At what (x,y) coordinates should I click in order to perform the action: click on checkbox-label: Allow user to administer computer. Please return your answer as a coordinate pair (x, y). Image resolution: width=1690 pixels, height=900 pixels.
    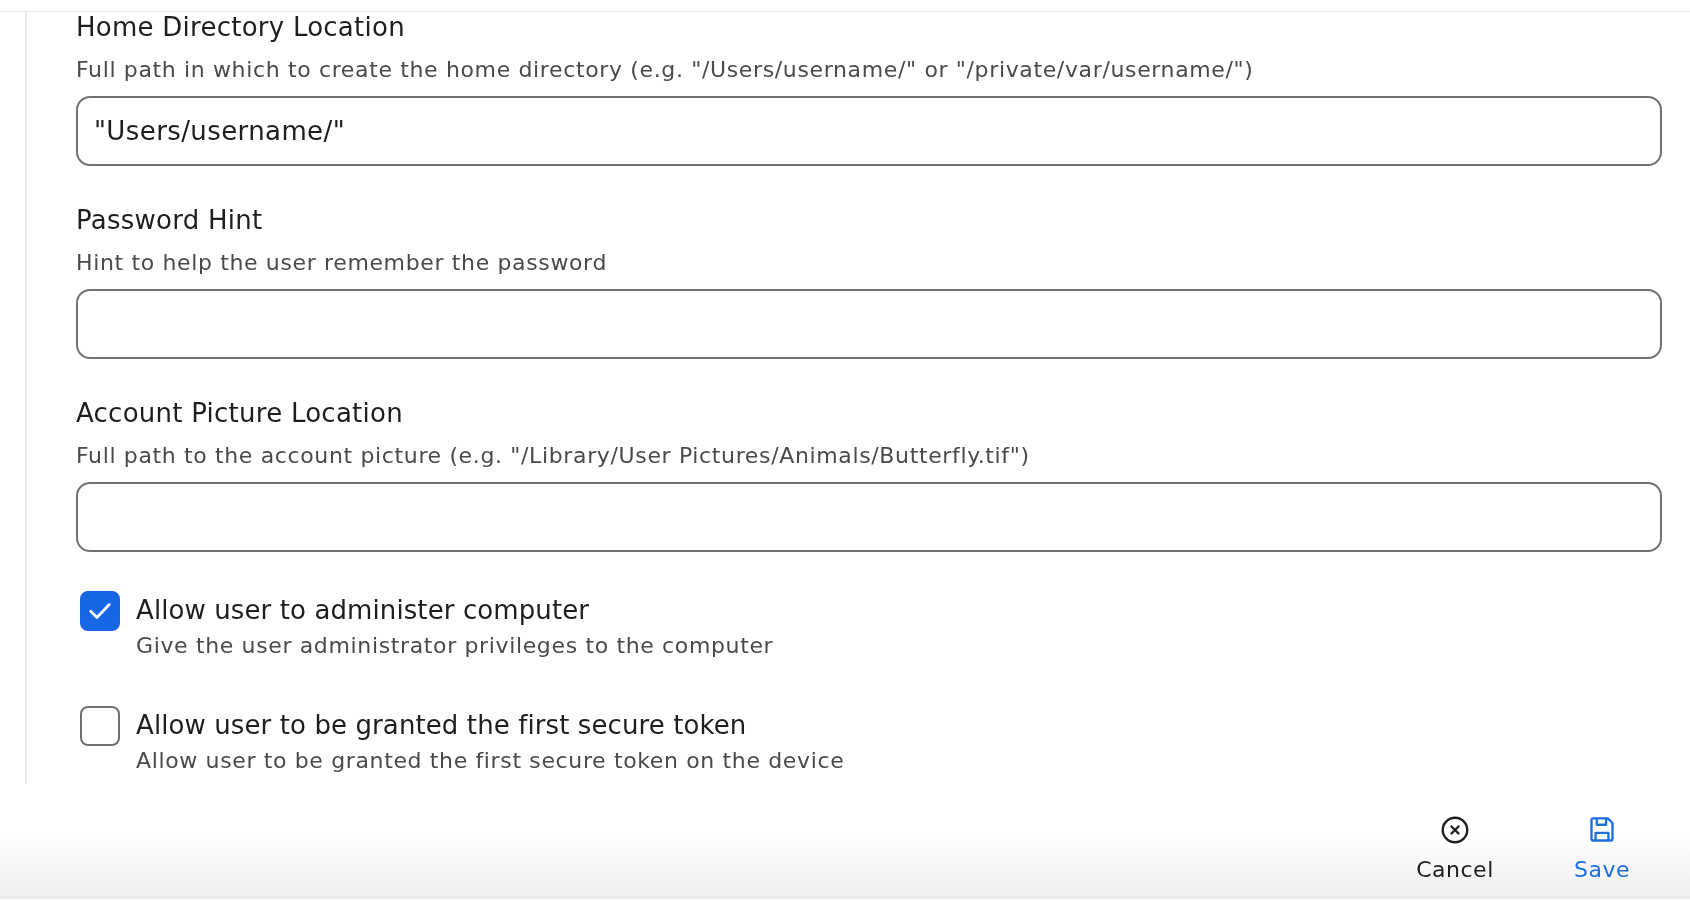
    Looking at the image, I should click on (363, 610).